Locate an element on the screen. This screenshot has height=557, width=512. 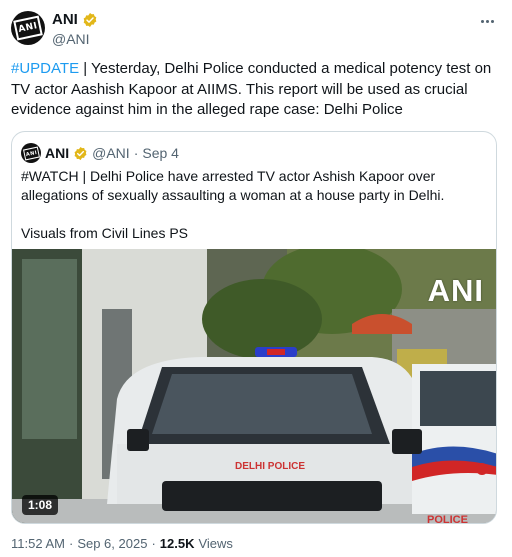
quoted-display-name: ANI is located at coordinates (57, 153).